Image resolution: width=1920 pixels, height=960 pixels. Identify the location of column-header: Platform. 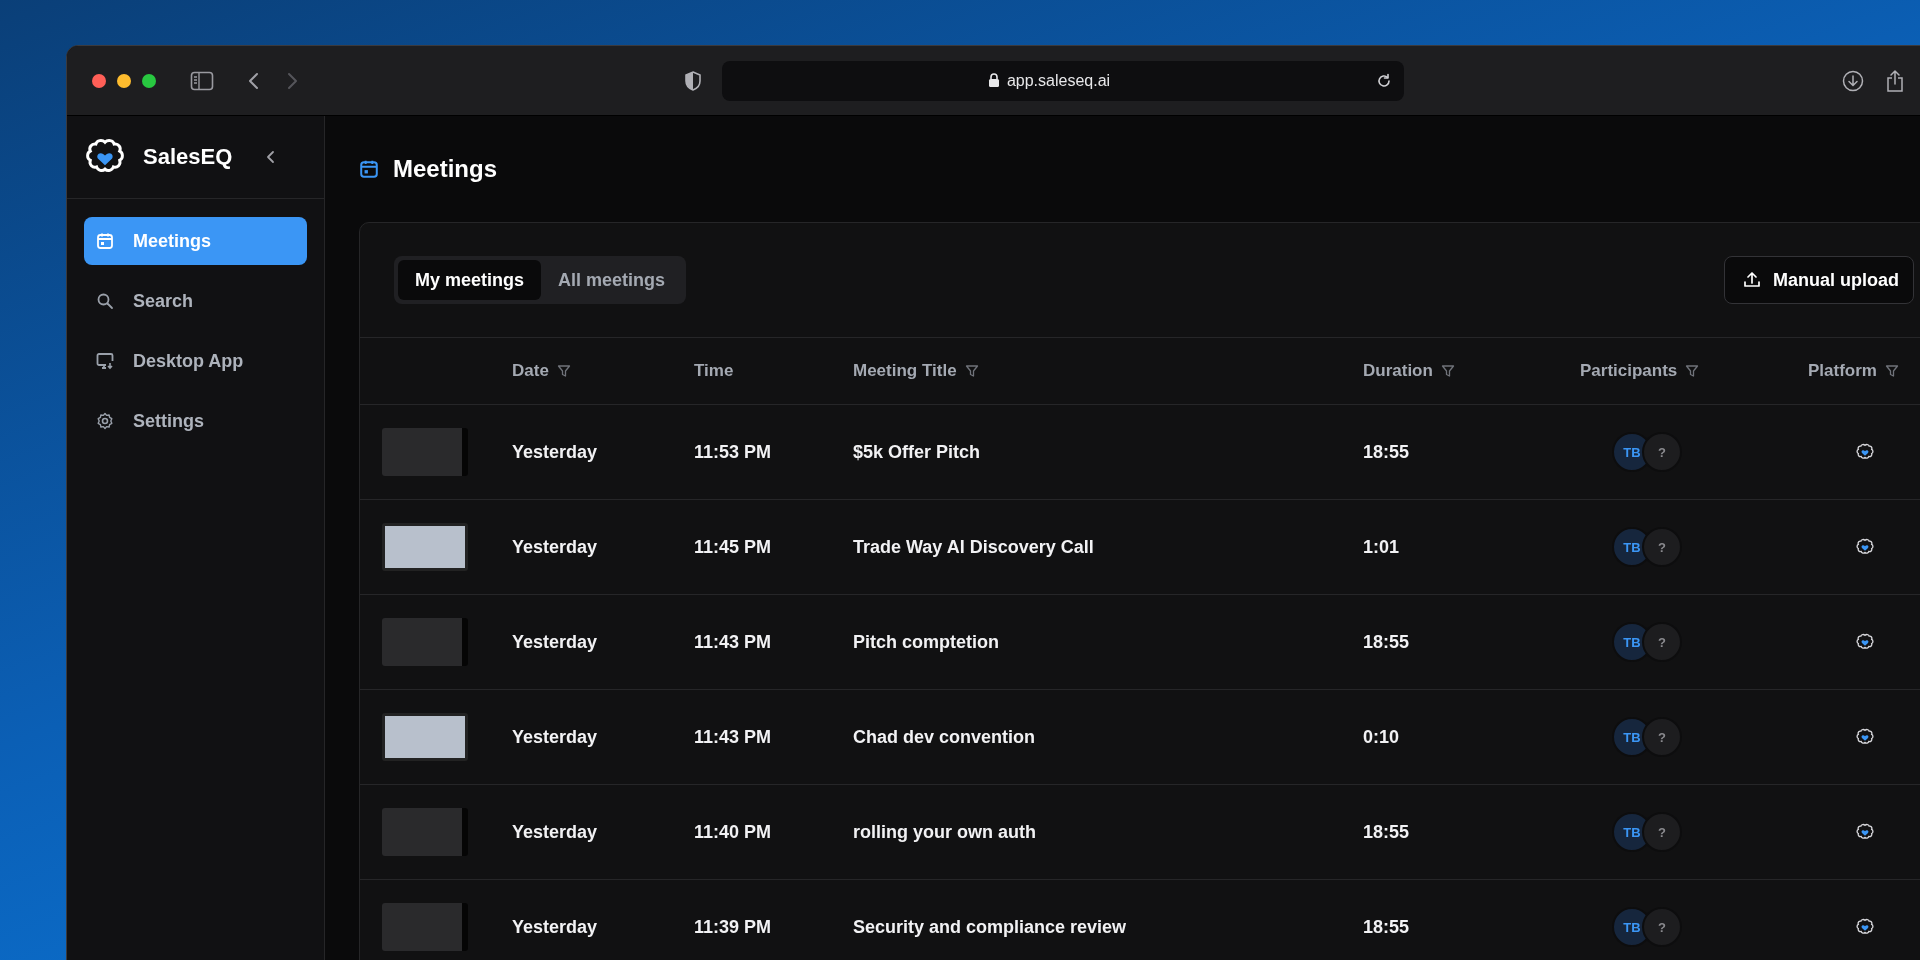
(1842, 371).